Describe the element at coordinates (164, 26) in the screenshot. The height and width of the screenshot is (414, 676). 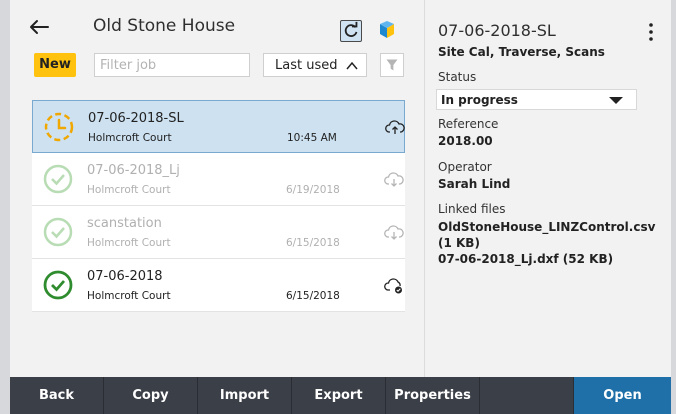
I see `page-title: Old Stone House` at that location.